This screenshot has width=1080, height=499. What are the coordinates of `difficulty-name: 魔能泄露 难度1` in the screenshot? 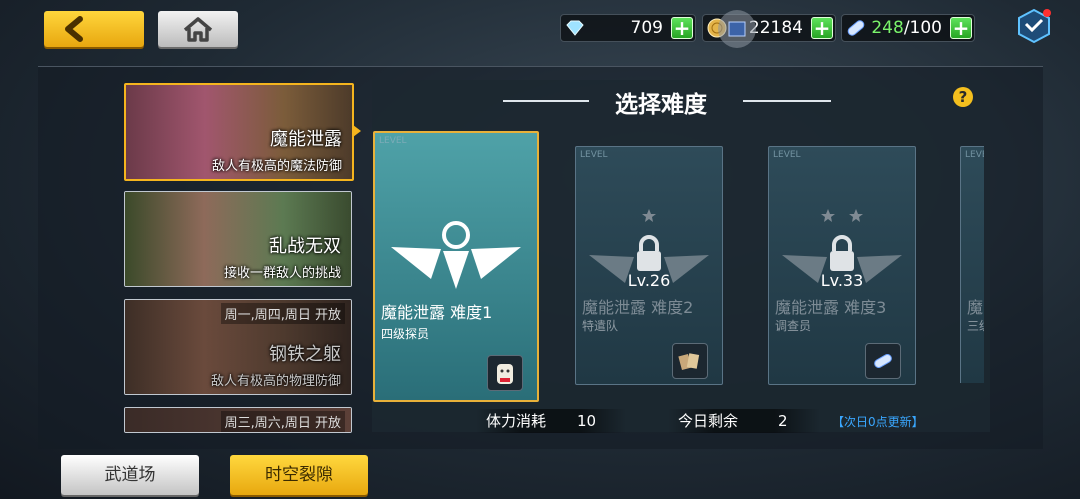 It's located at (437, 312).